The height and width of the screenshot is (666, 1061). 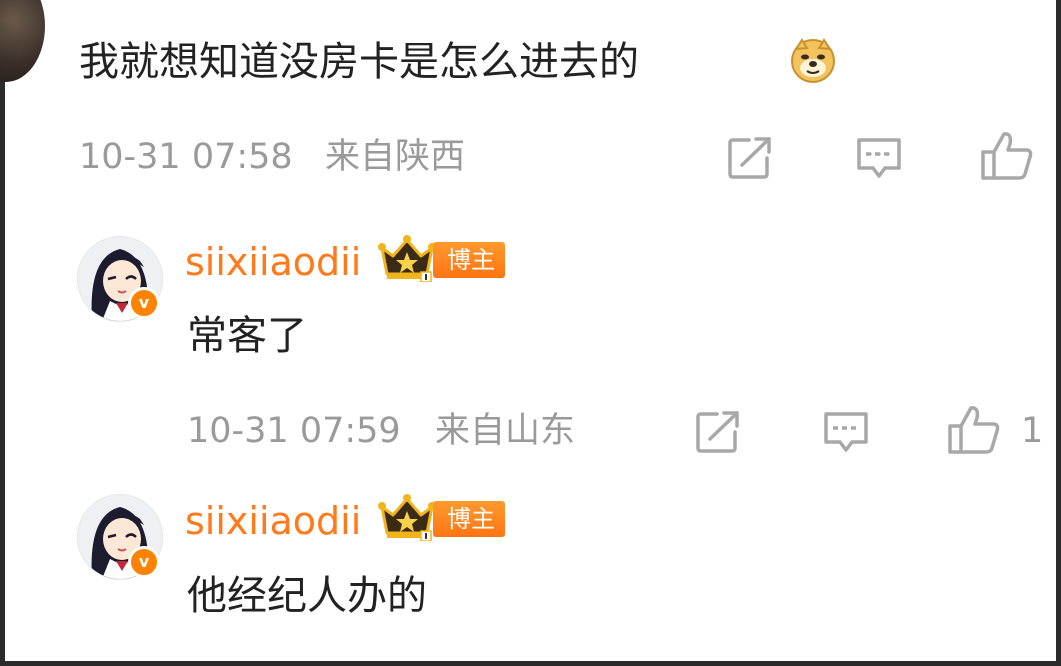 I want to click on reply-location: 来自山东, so click(x=505, y=431).